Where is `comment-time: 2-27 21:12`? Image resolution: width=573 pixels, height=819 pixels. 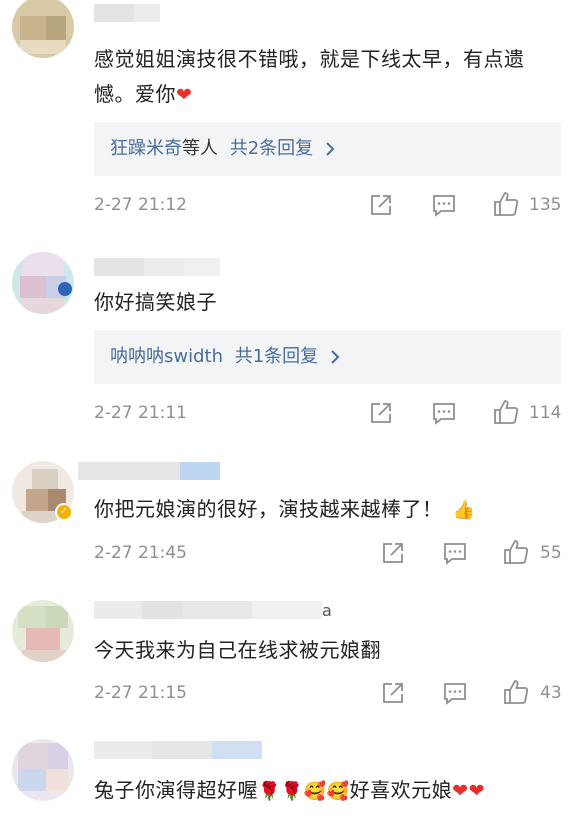
comment-time: 2-27 21:12 is located at coordinates (140, 205).